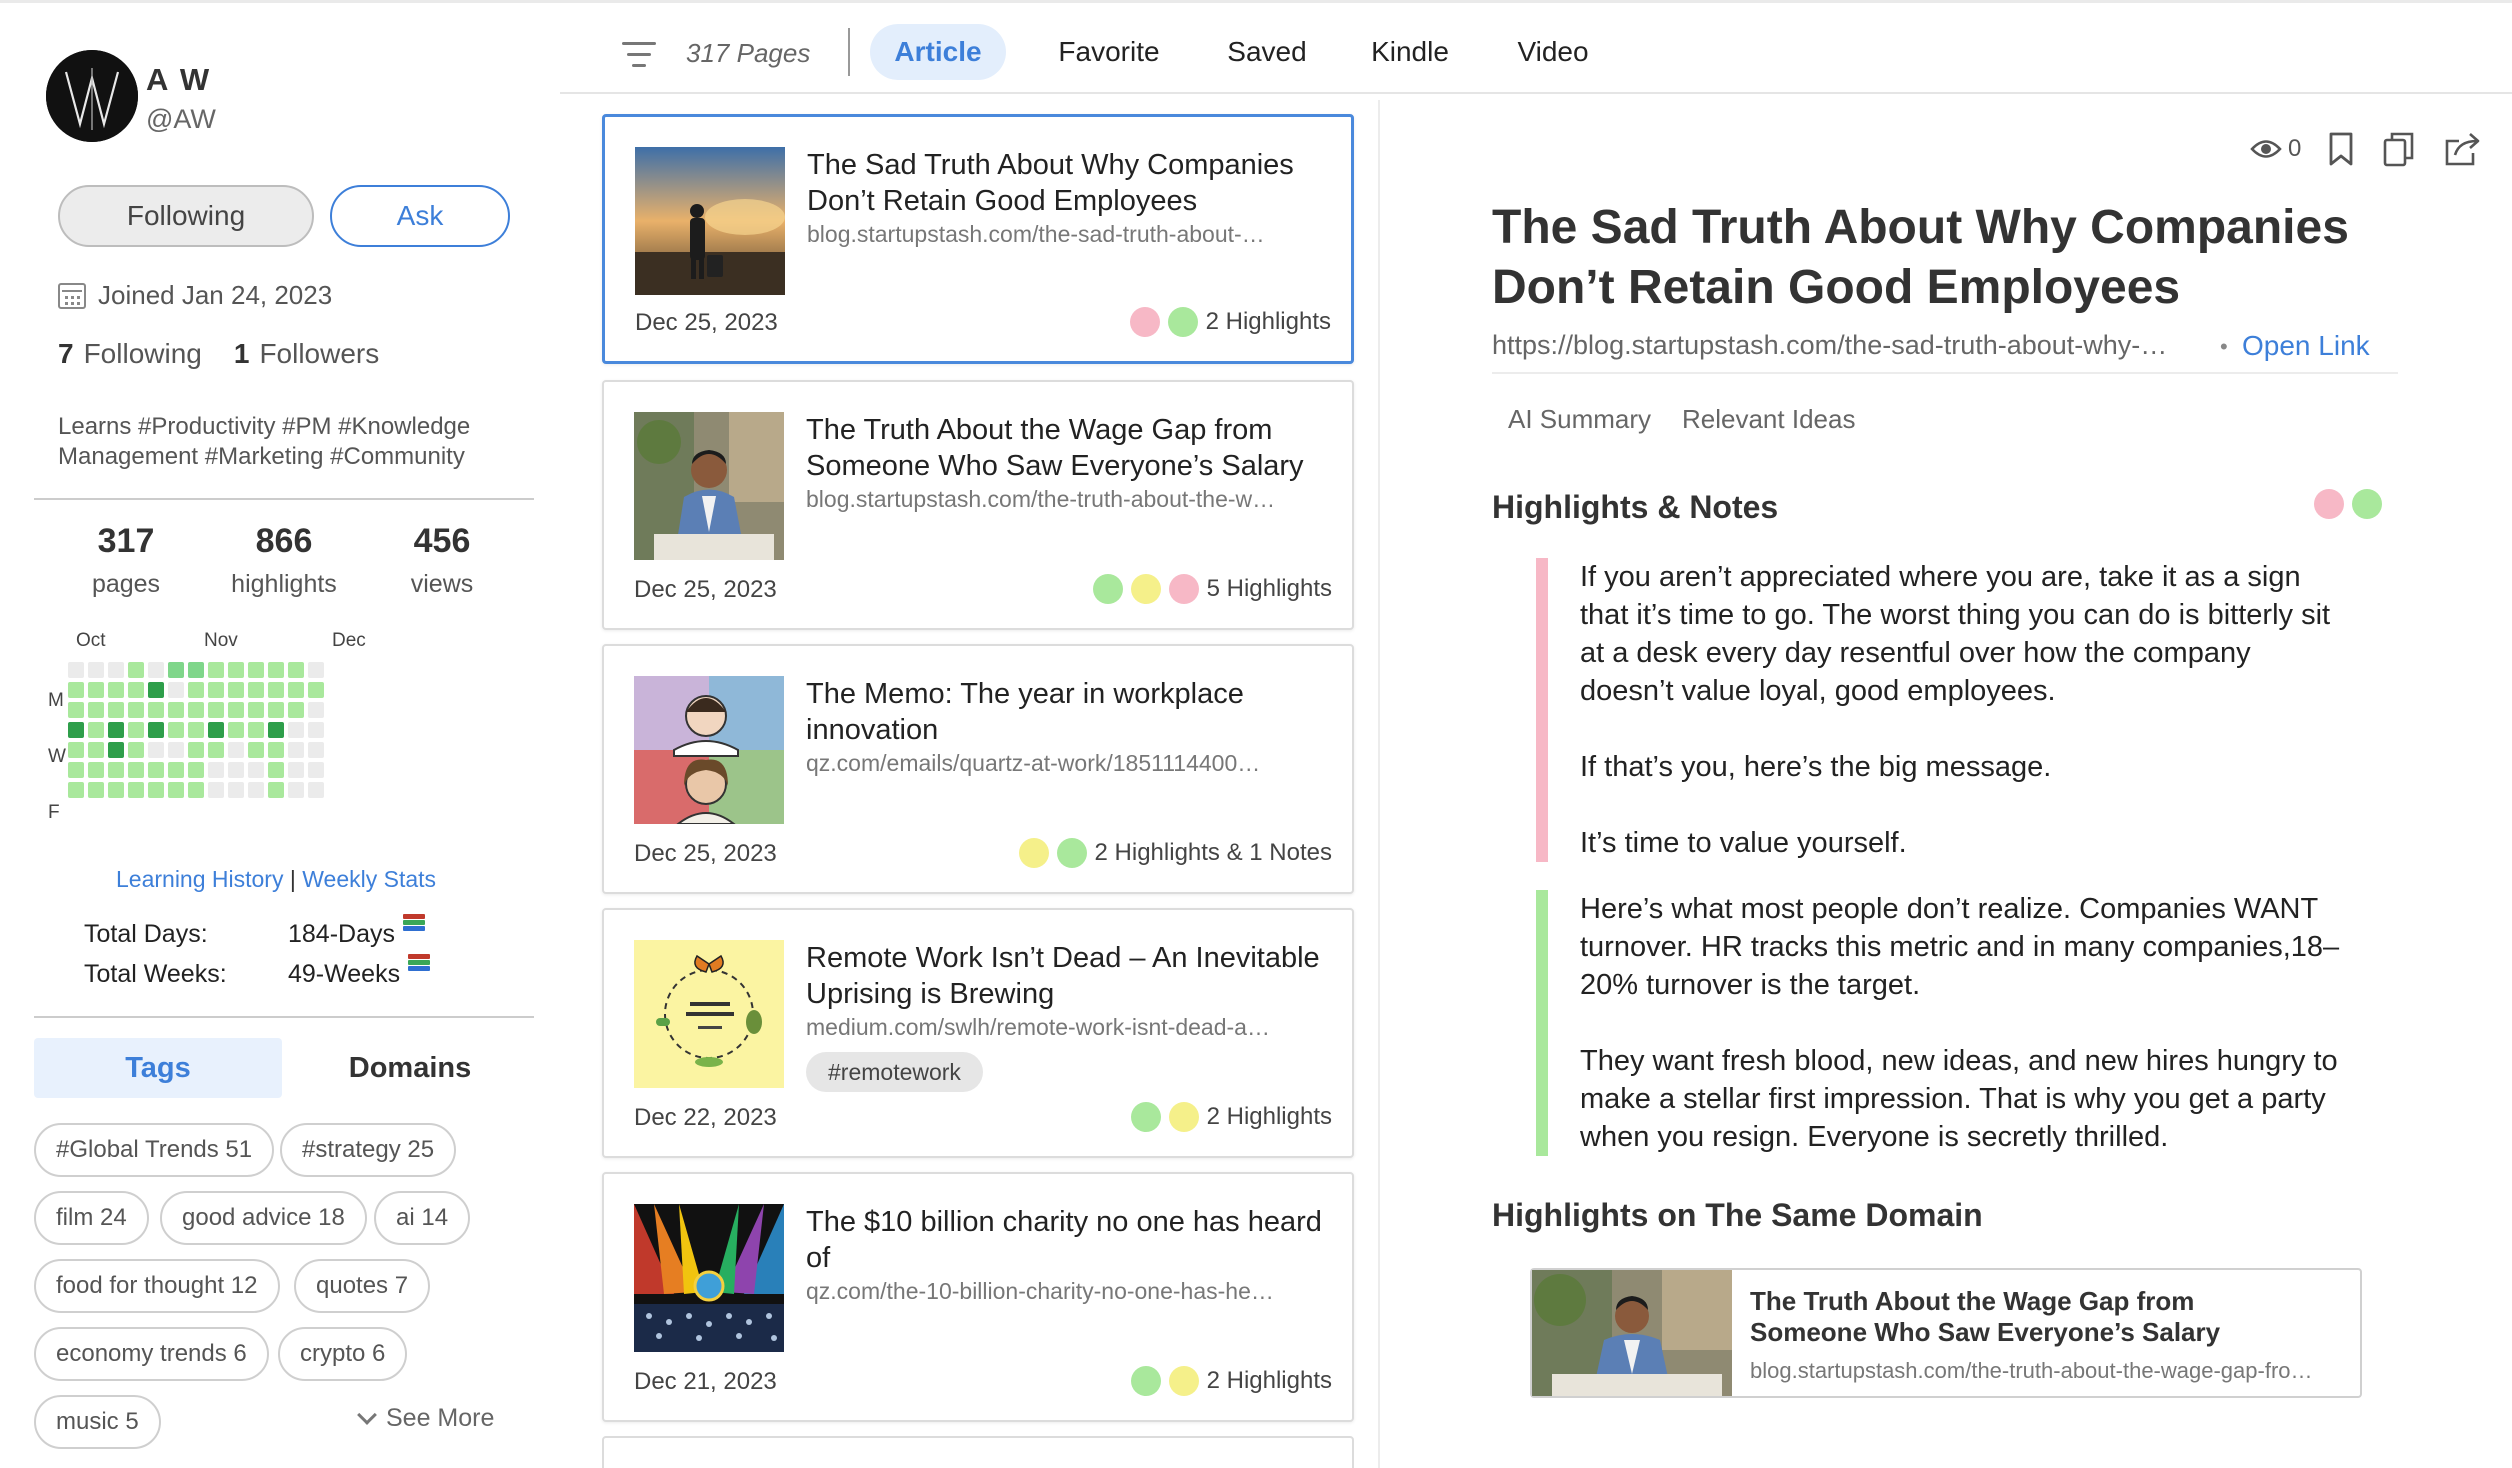  Describe the element at coordinates (306, 354) in the screenshot. I see `followers-stat: 1 Followers` at that location.